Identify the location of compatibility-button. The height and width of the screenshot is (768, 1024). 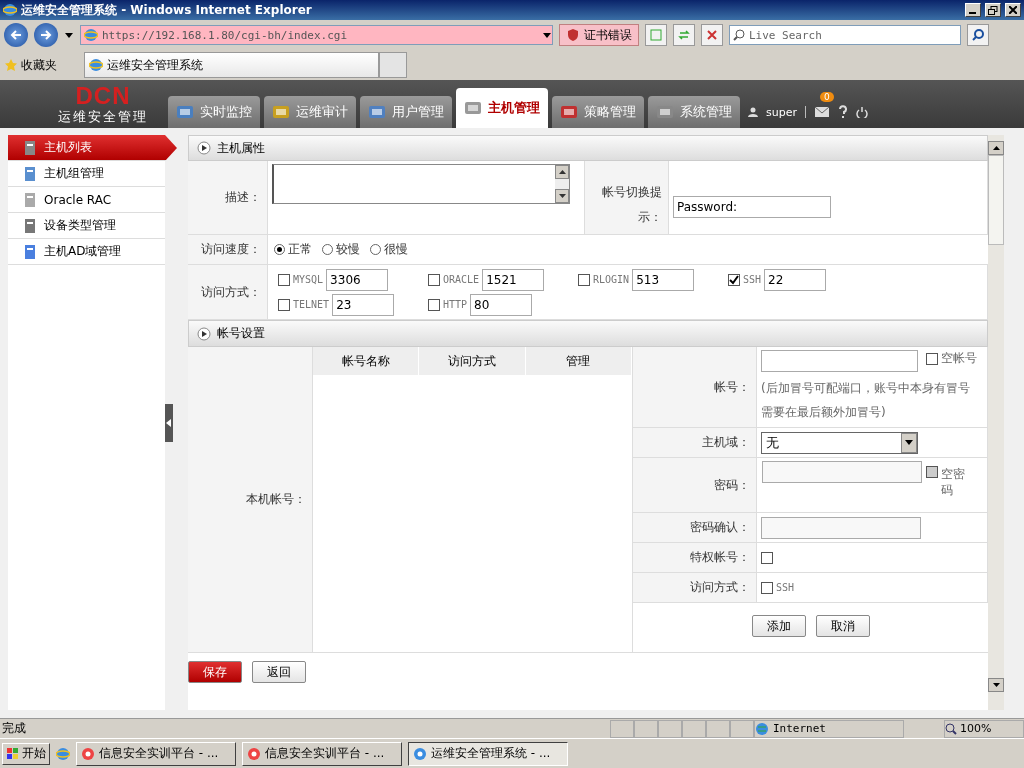
(656, 35).